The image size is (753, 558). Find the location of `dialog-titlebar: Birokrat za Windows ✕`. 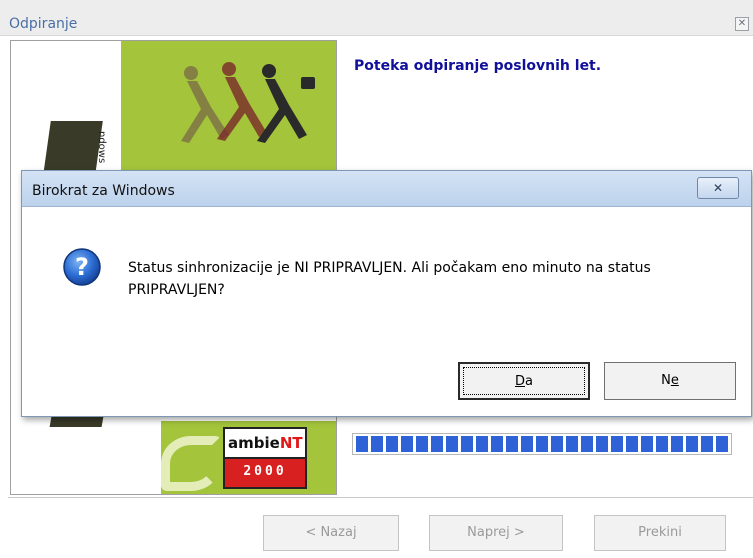

dialog-titlebar: Birokrat za Windows ✕ is located at coordinates (386, 189).